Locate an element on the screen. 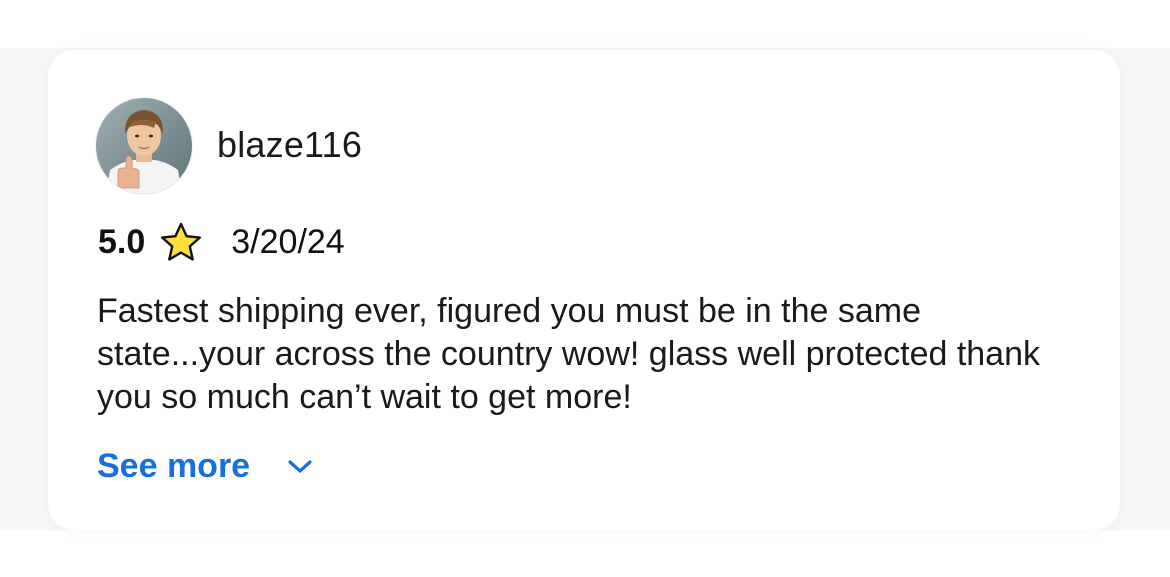  rating-value: 5.0 is located at coordinates (122, 241).